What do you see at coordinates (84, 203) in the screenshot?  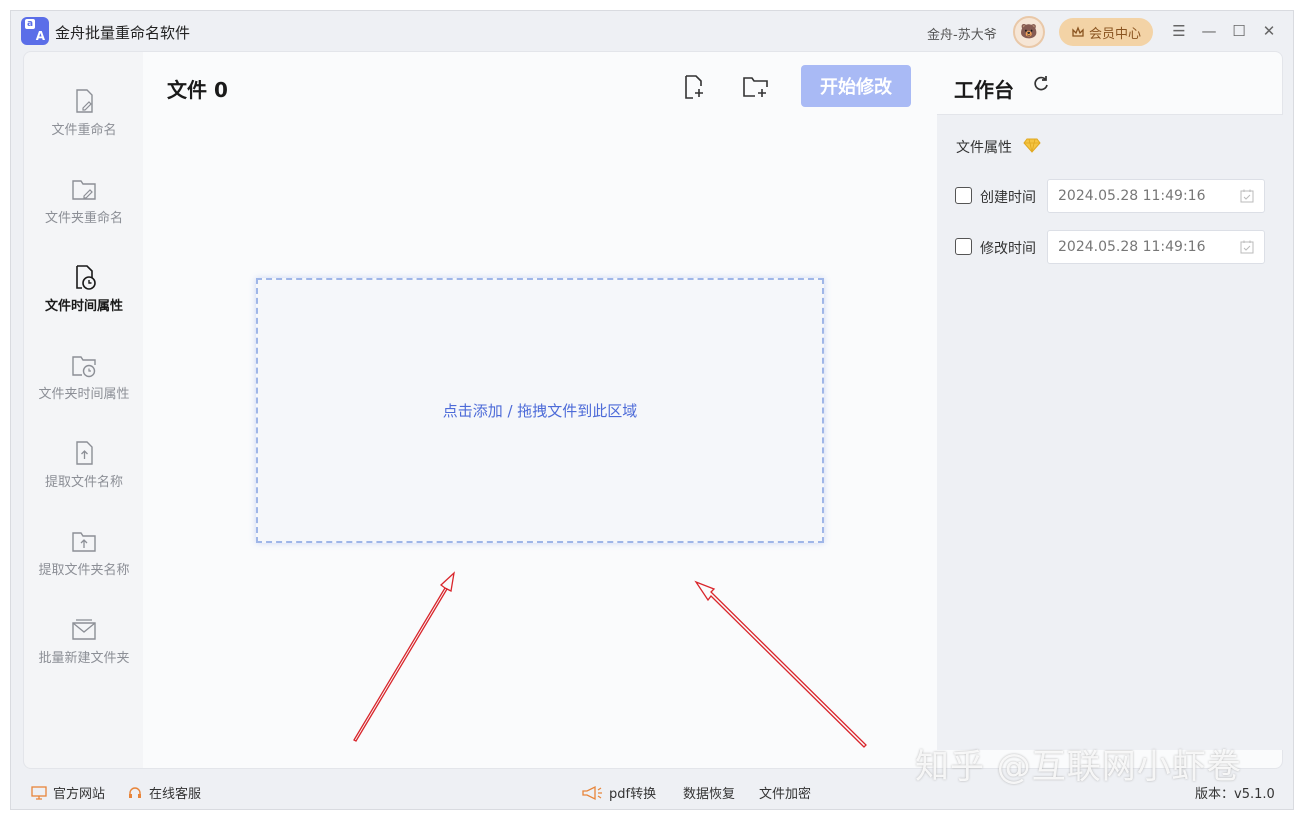 I see `sidebar-item-folder-rename: 文件夹重命名` at bounding box center [84, 203].